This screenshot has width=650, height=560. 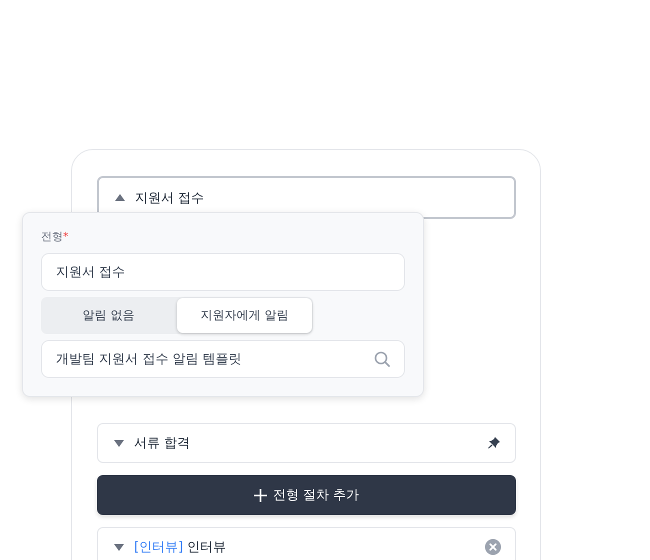 I want to click on field-label: 전형*, so click(x=54, y=236).